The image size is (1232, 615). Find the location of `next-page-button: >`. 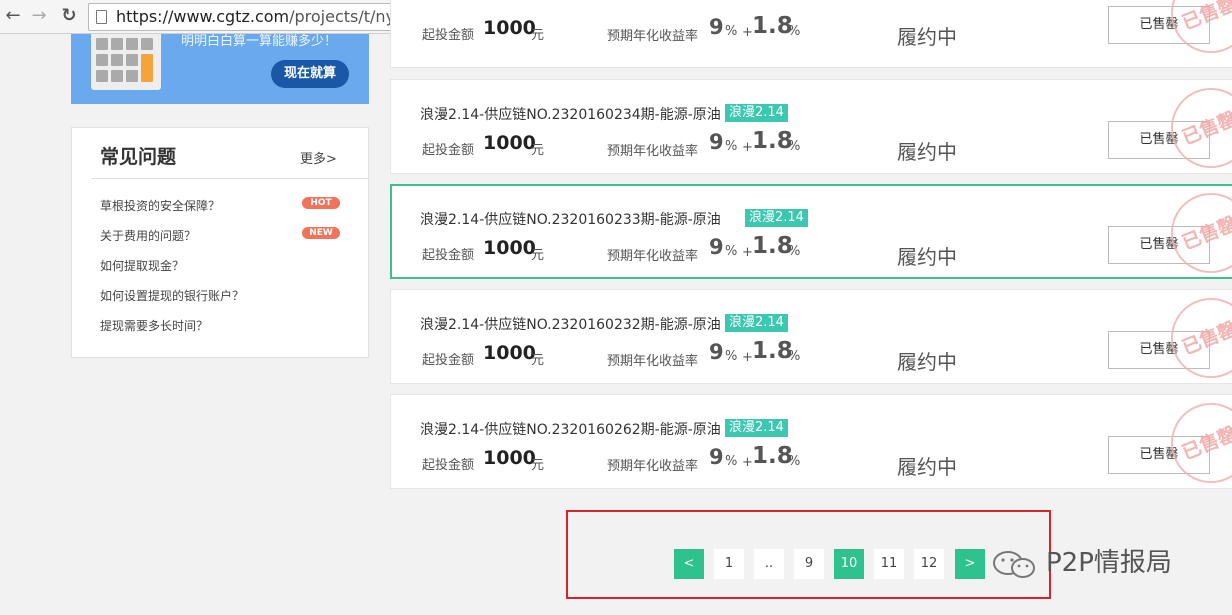

next-page-button: > is located at coordinates (970, 564).